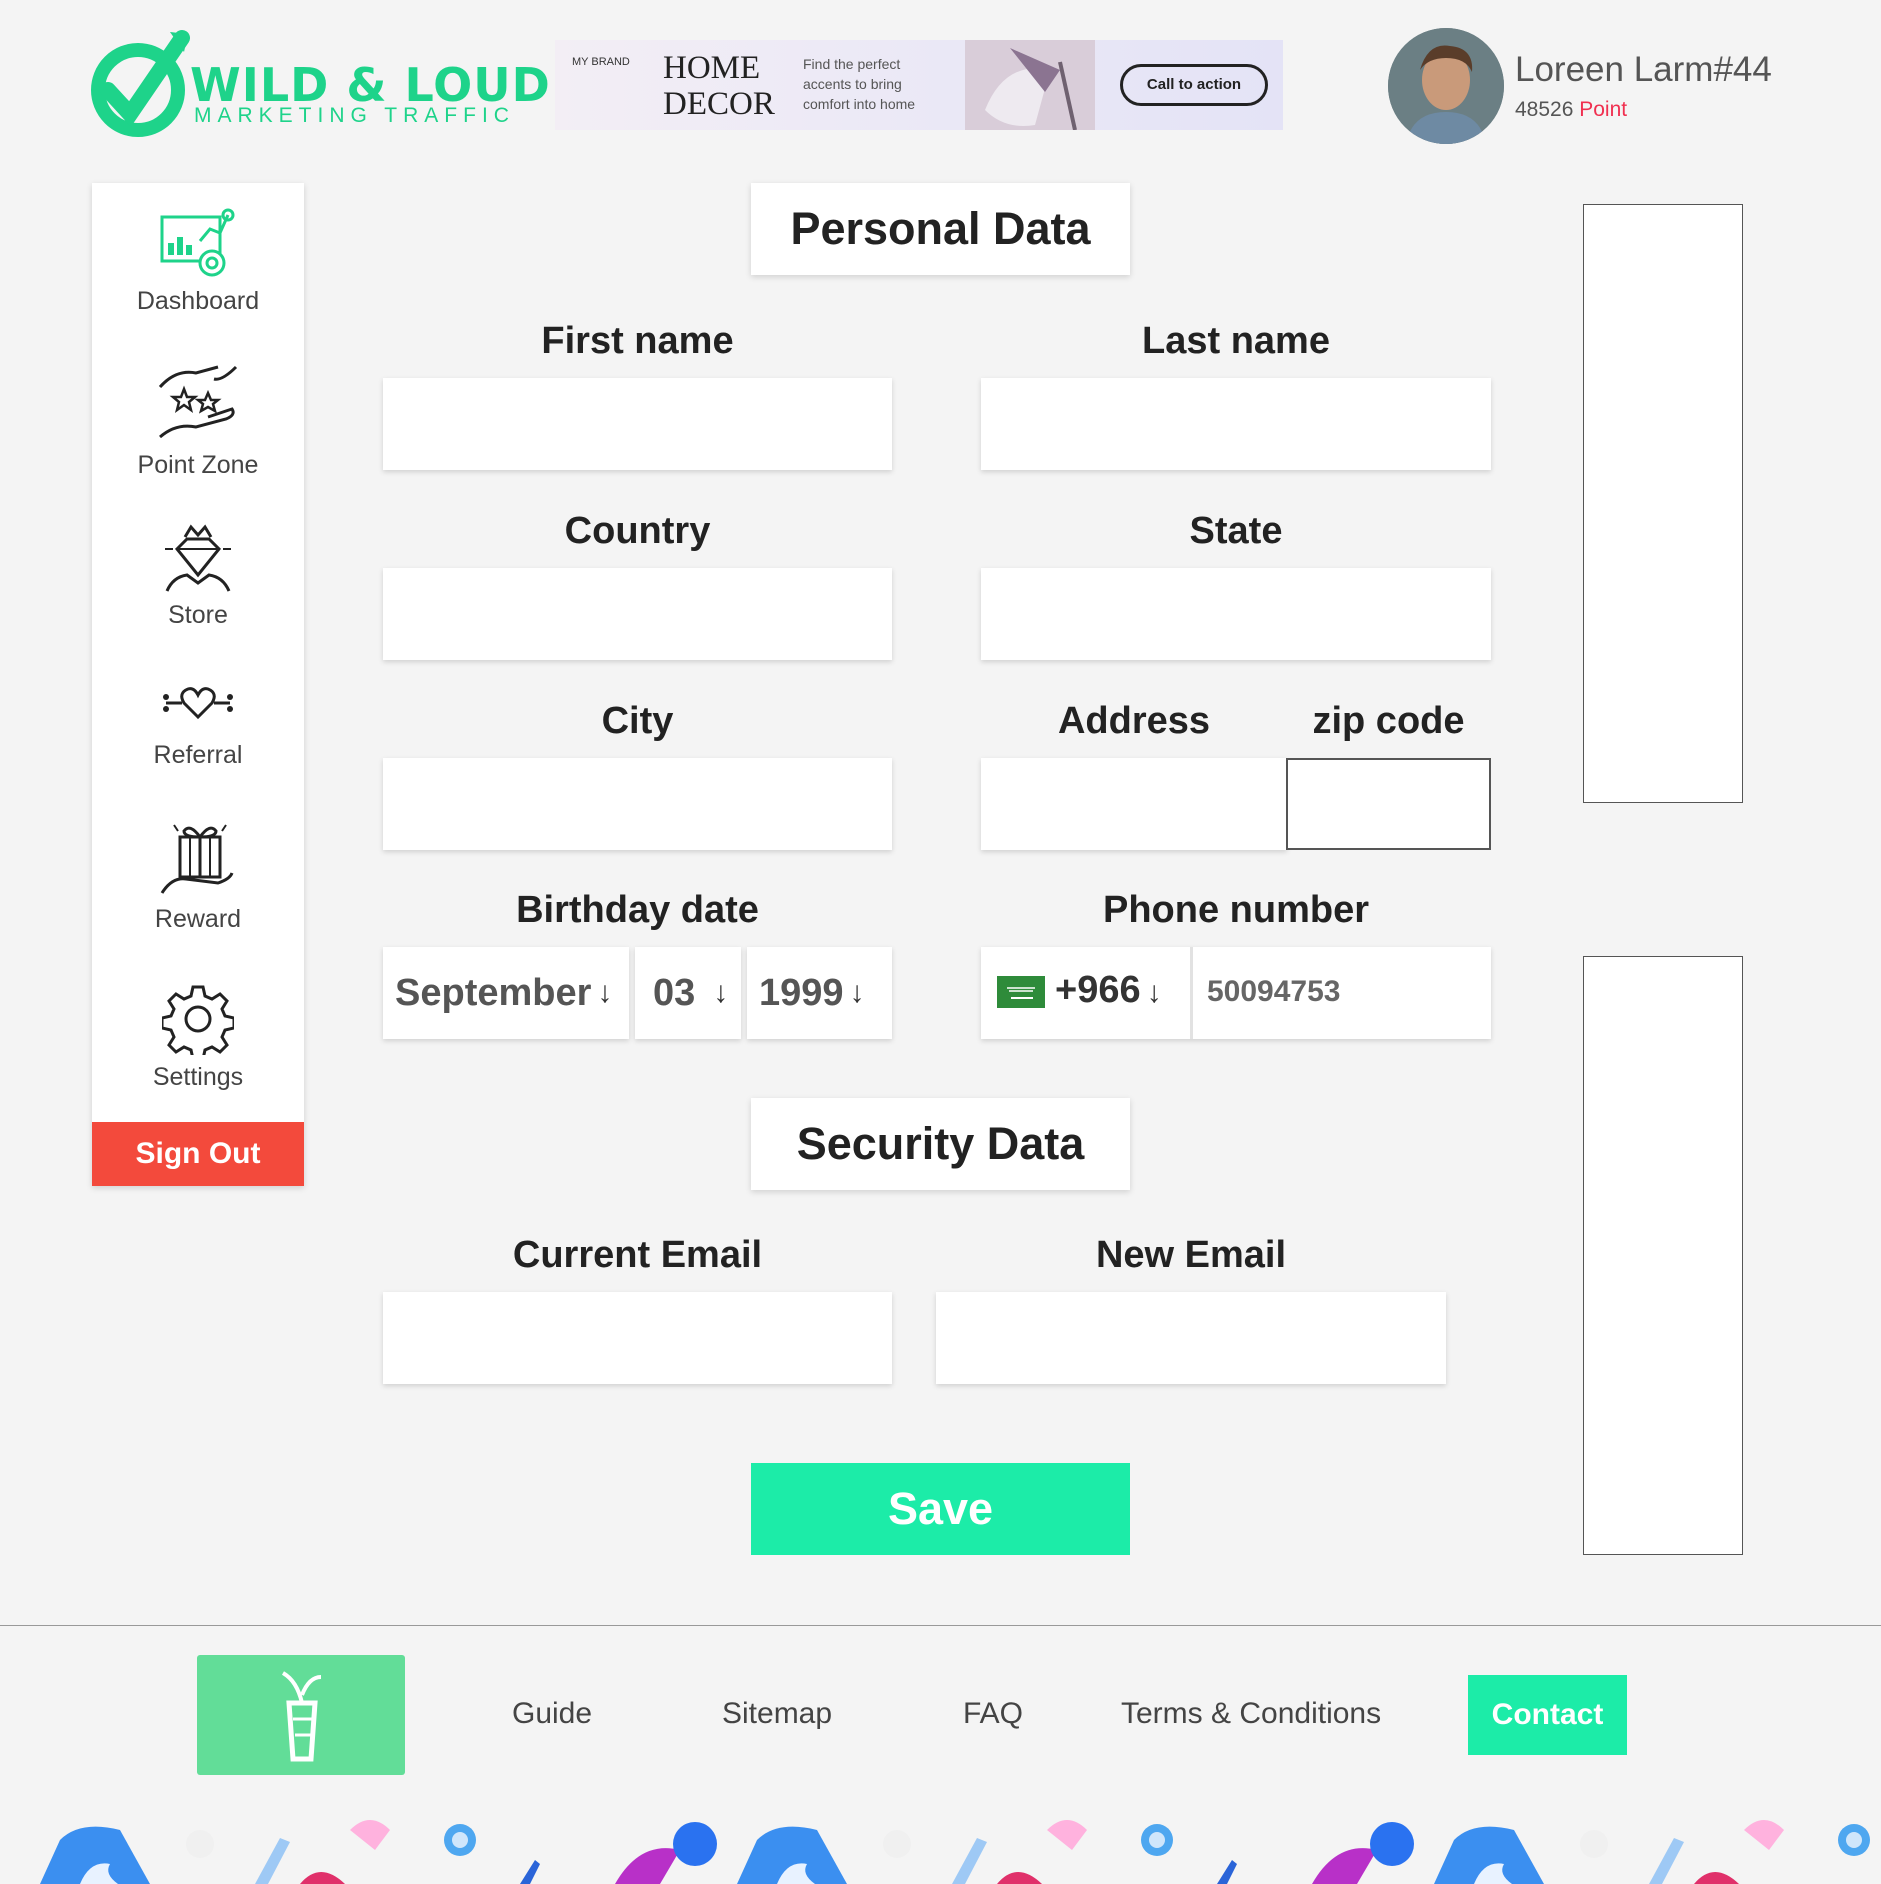 The image size is (1881, 1884). Describe the element at coordinates (940, 1625) in the screenshot. I see `footer-divider` at that location.